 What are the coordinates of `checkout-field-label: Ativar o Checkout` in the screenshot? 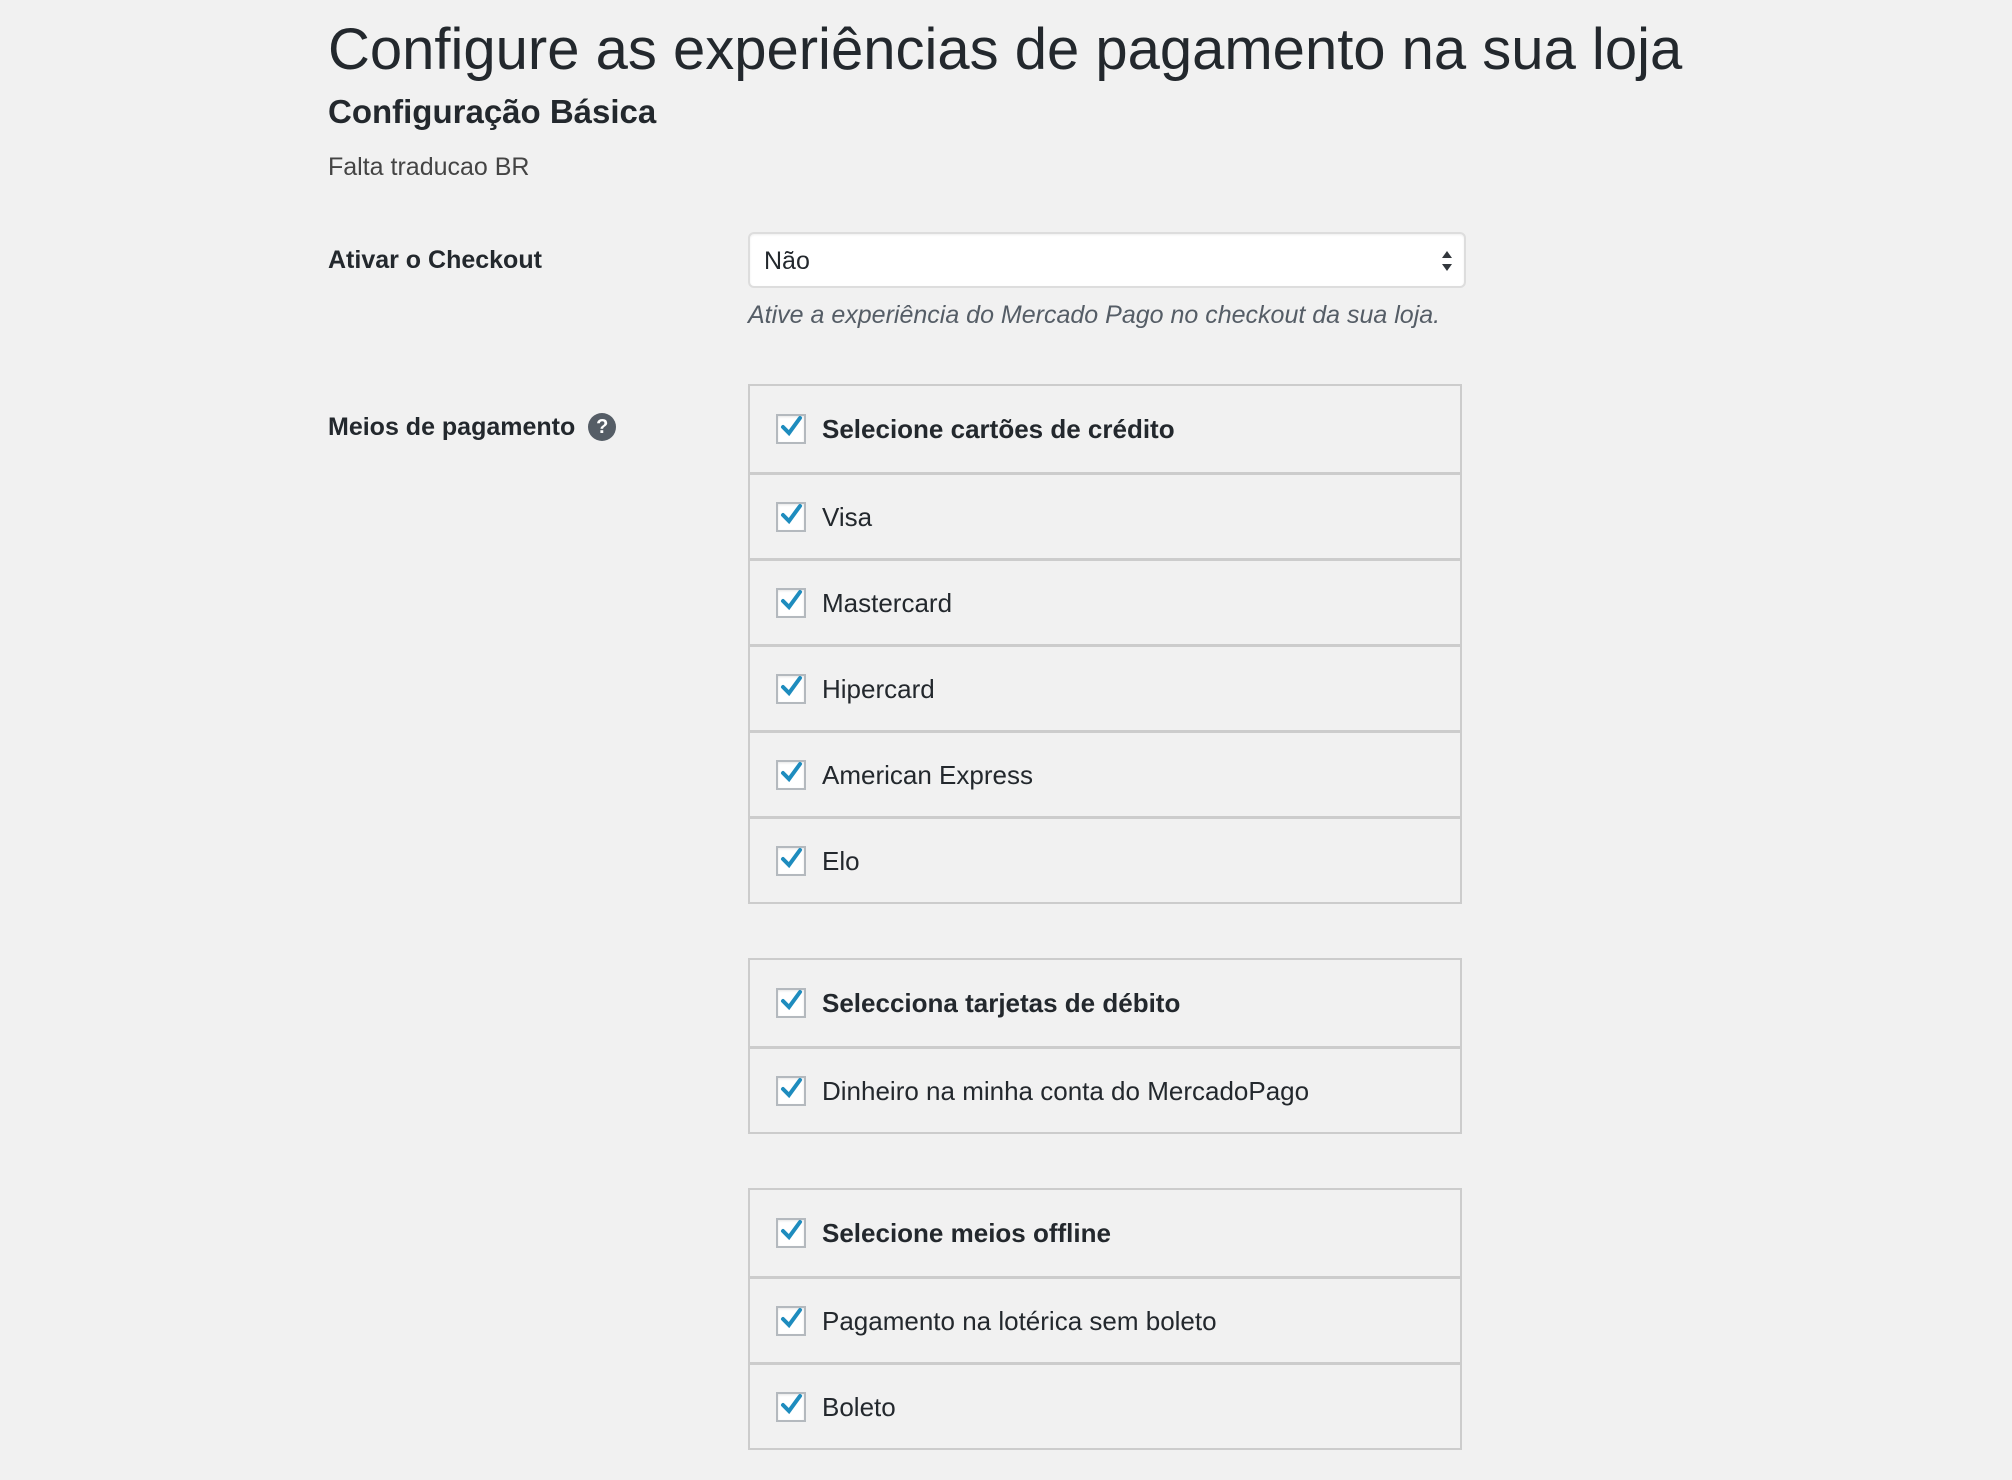 It's located at (435, 260).